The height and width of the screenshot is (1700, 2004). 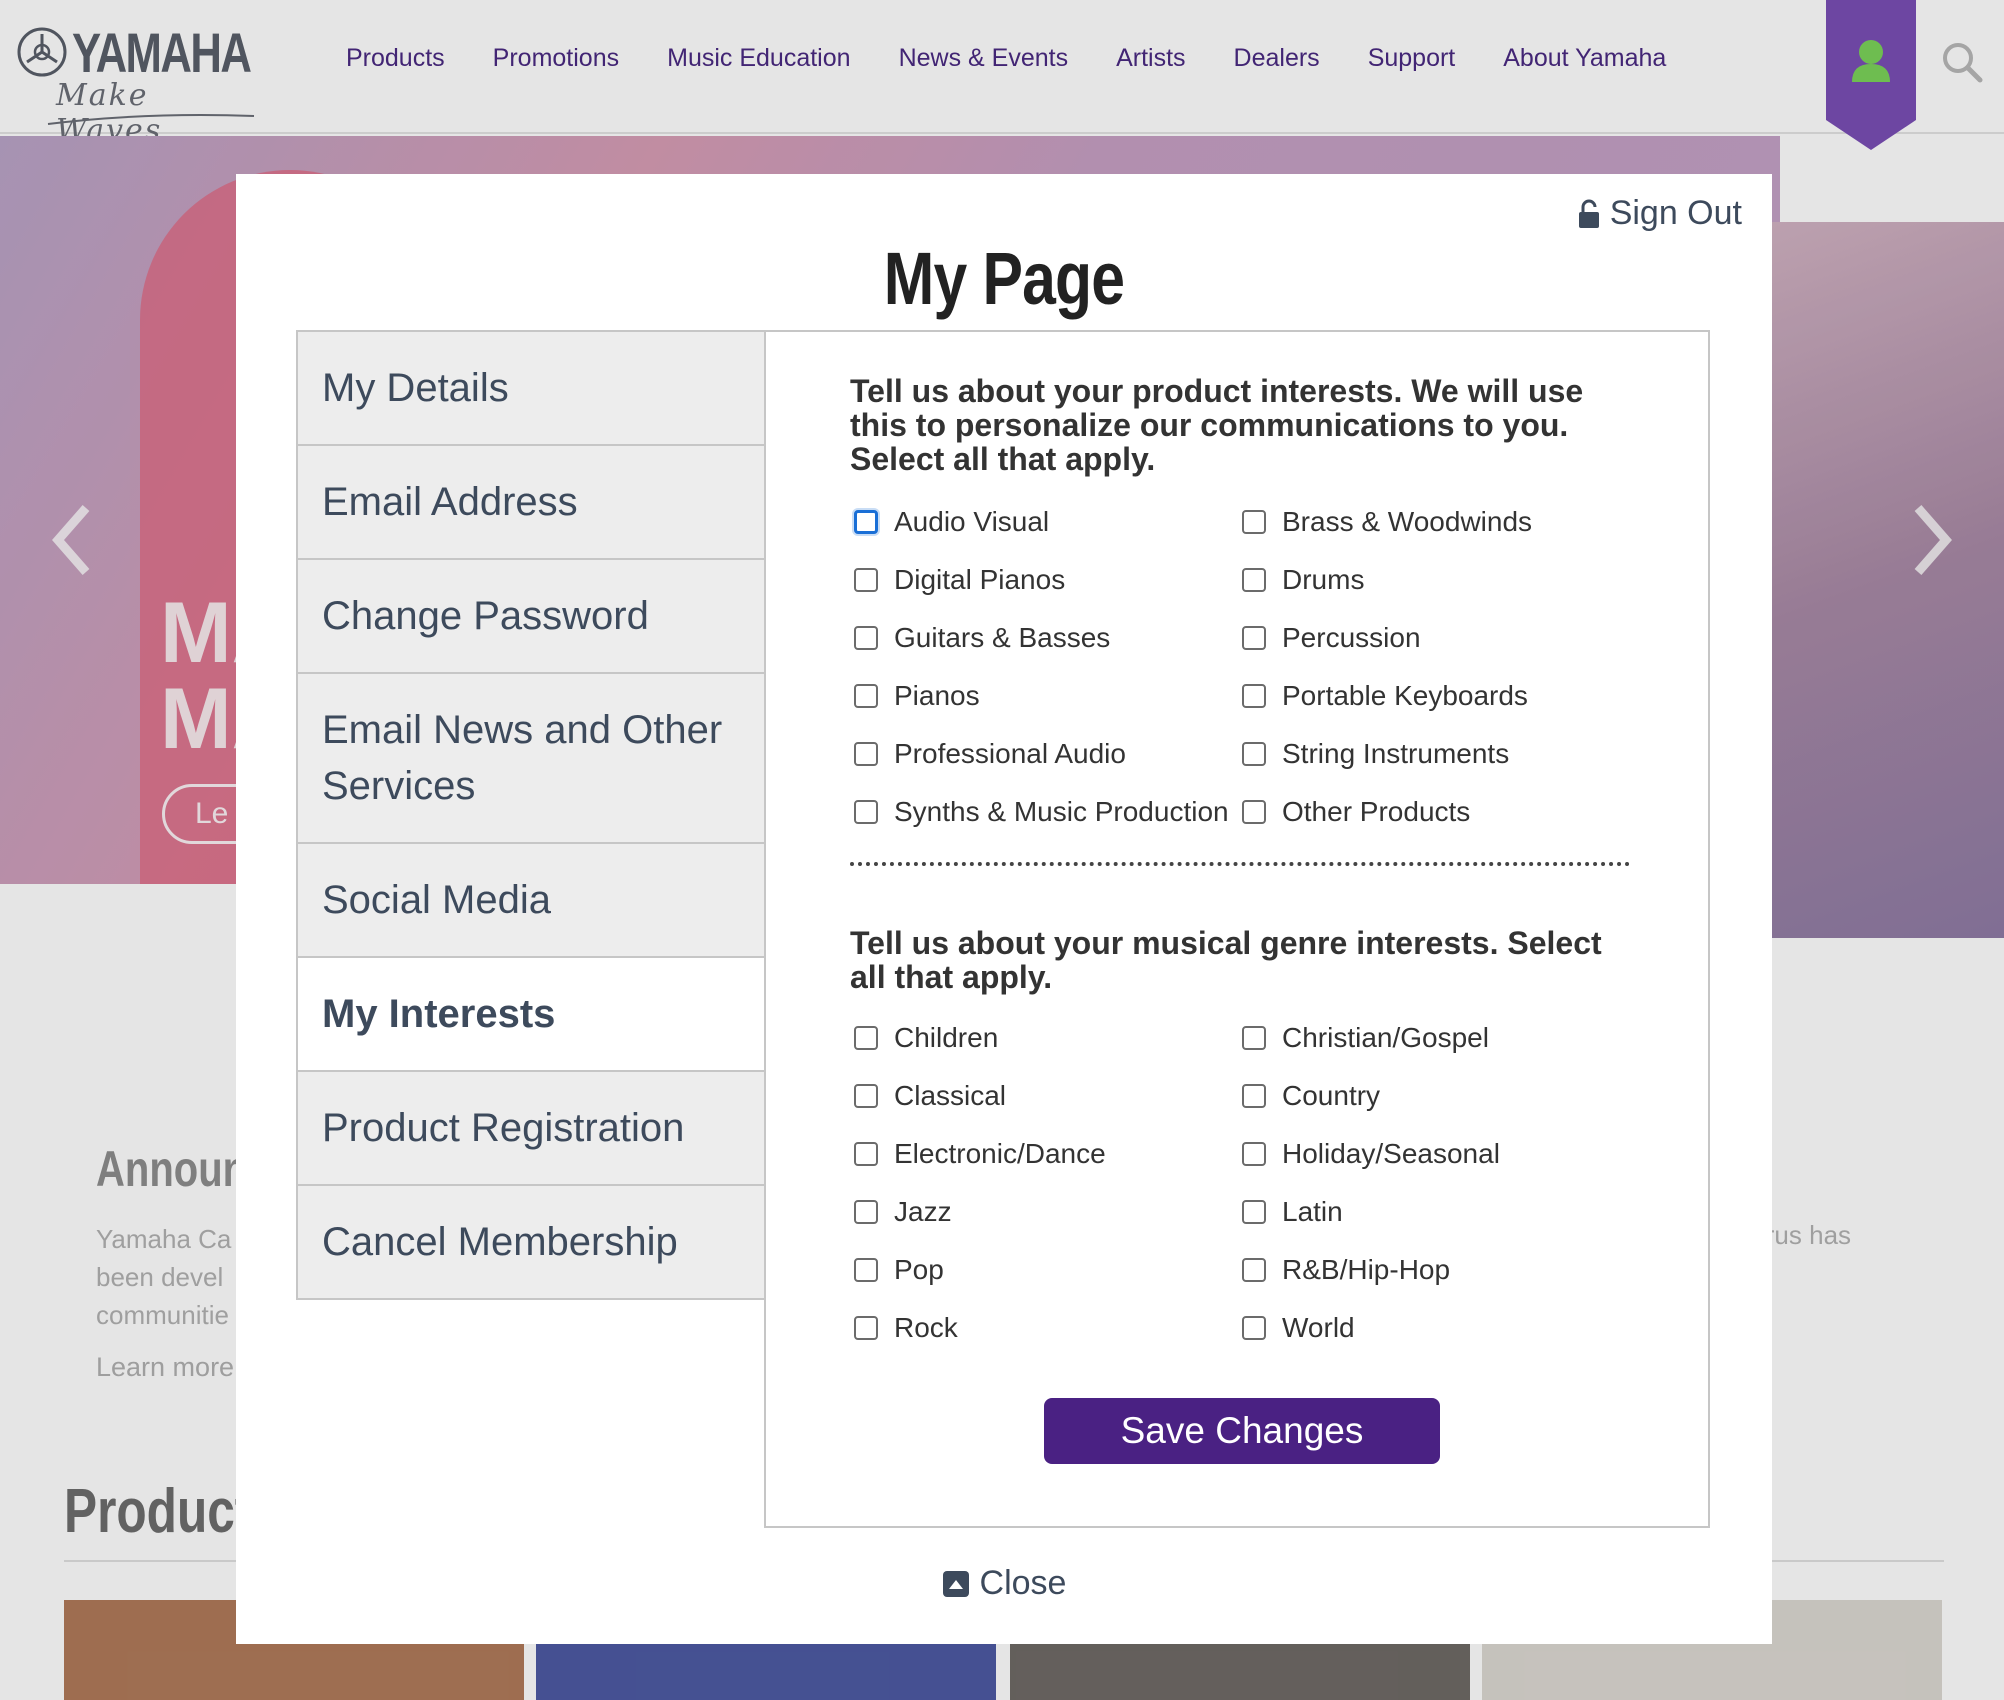 I want to click on checkbox-label: Jazz, so click(x=923, y=1211).